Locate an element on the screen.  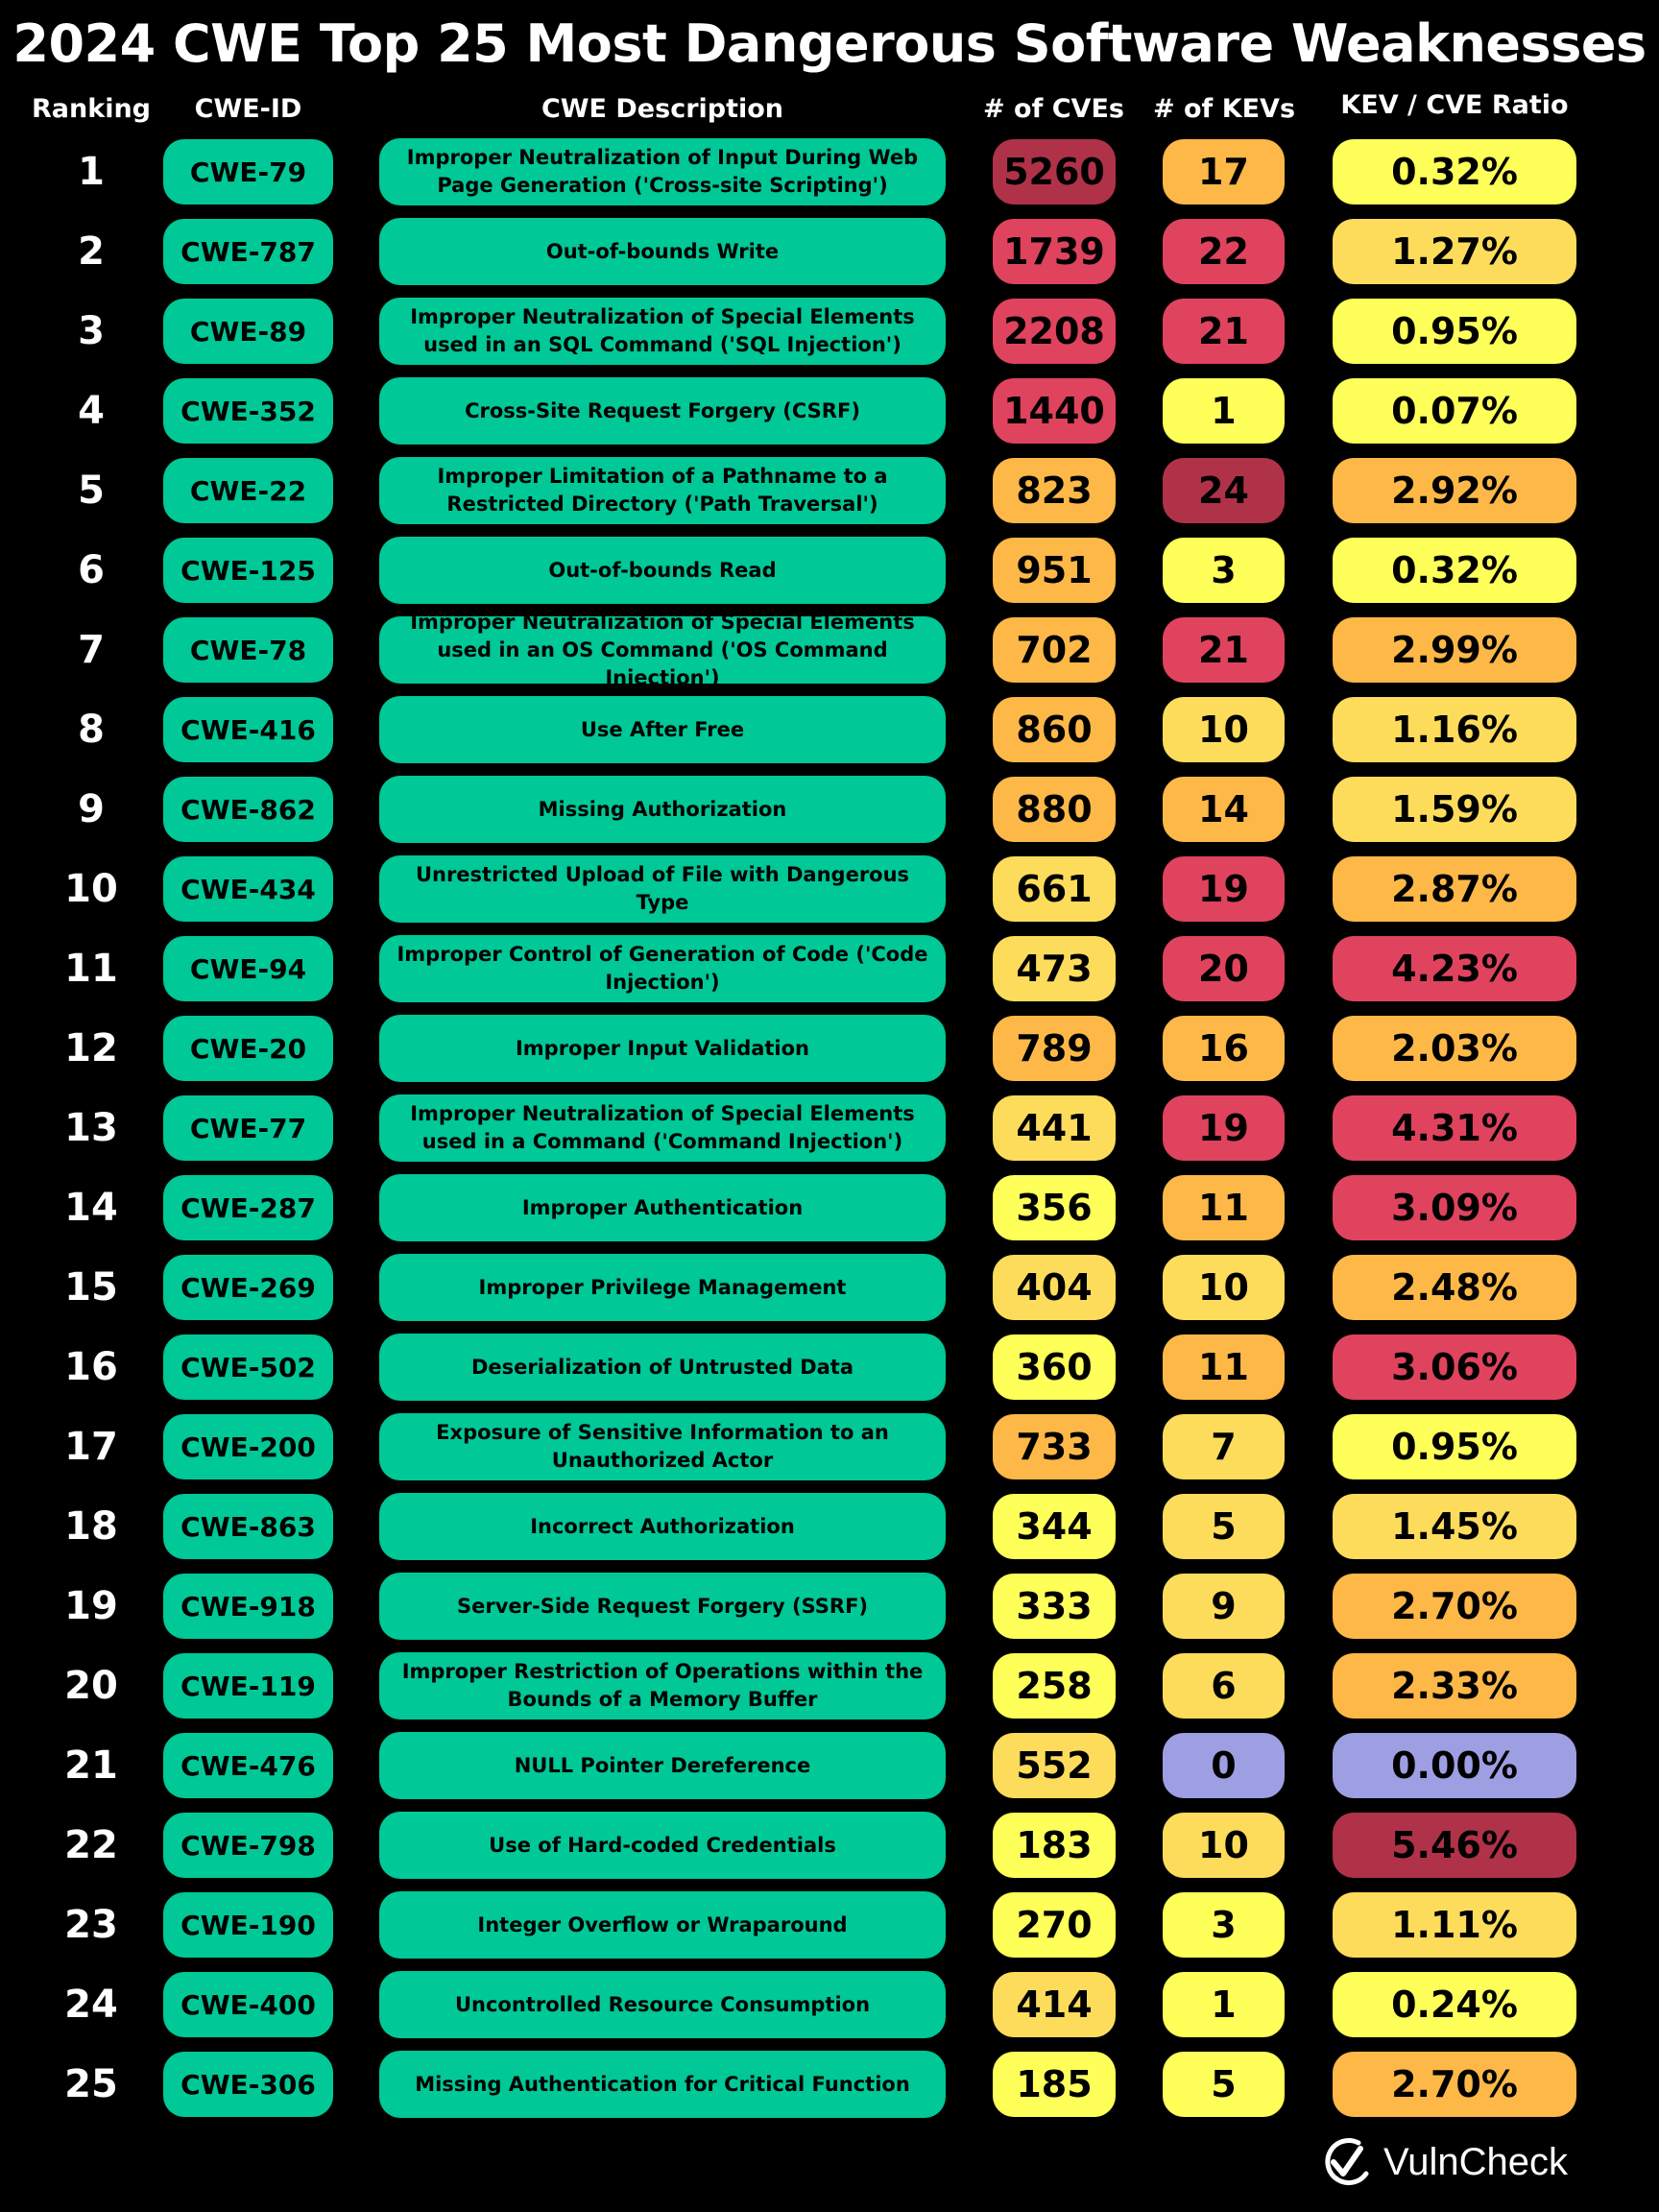
kevs-count-pill: 3 is located at coordinates (1224, 1925).